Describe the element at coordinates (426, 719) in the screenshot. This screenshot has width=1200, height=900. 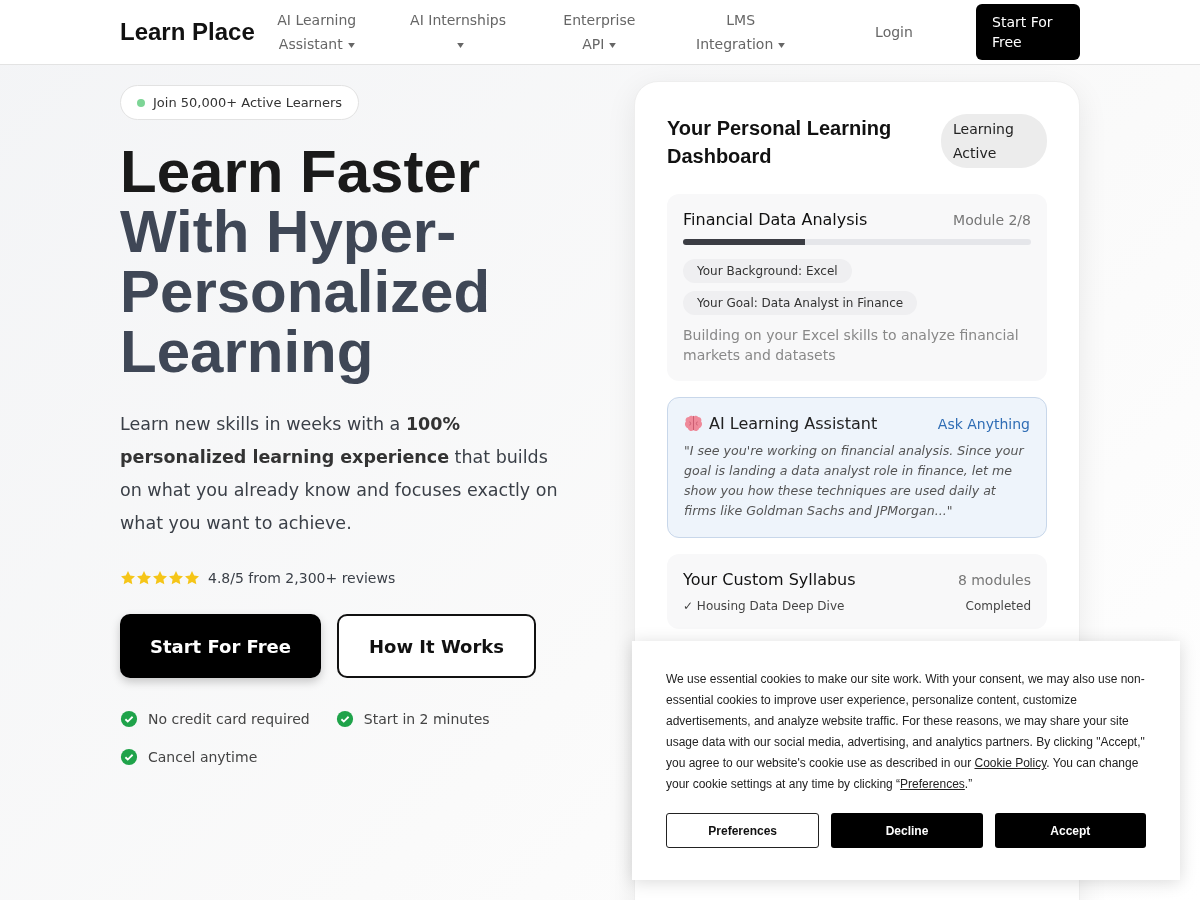
I see `perk-text: Start in 2 minutes` at that location.